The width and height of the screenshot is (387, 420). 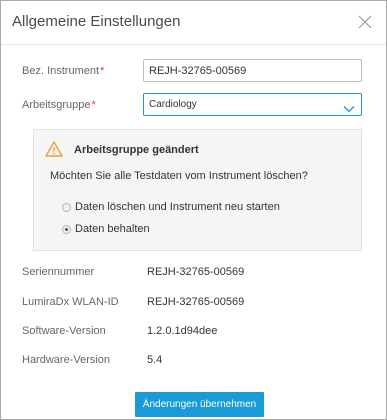 I want to click on instrument-name-input, so click(x=252, y=70).